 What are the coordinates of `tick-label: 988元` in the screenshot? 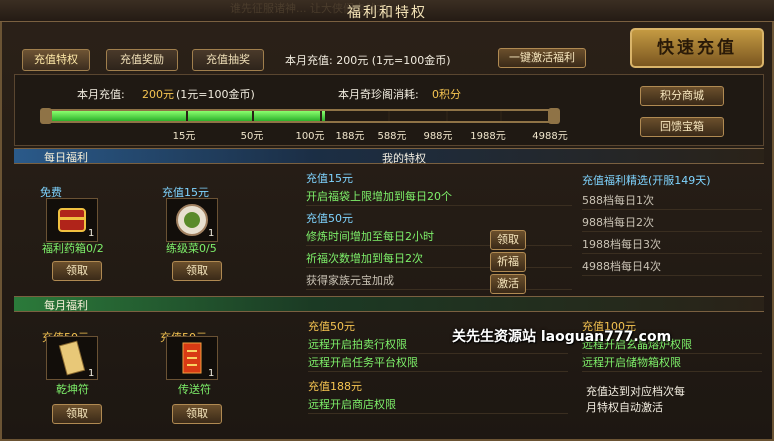 It's located at (438, 136).